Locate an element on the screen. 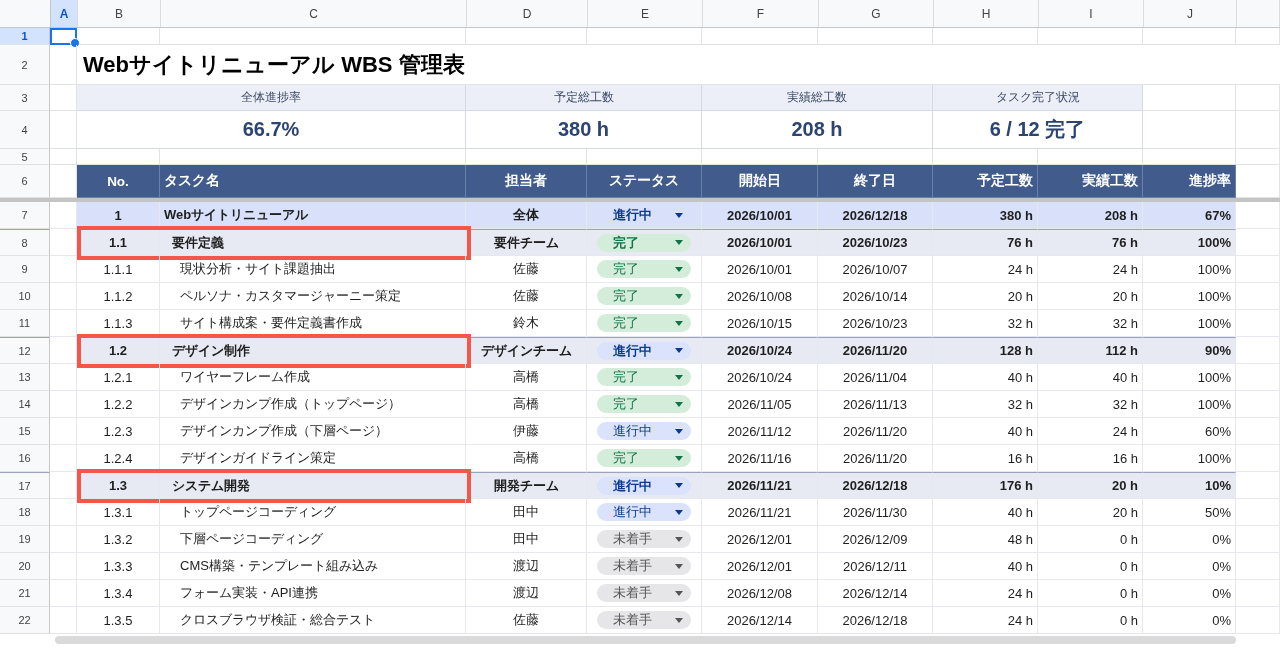 The image size is (1280, 651). row-header: 21 is located at coordinates (25, 593).